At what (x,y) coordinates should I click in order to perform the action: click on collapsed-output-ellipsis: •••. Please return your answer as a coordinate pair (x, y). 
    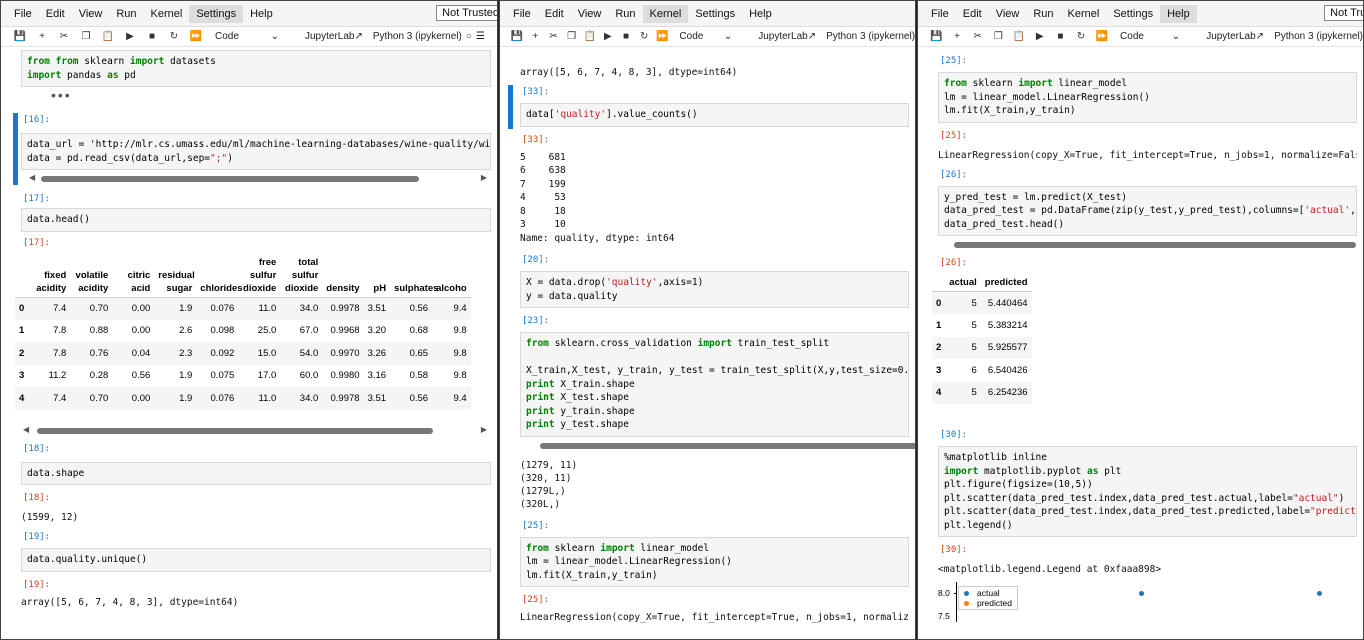
    Looking at the image, I should click on (249, 97).